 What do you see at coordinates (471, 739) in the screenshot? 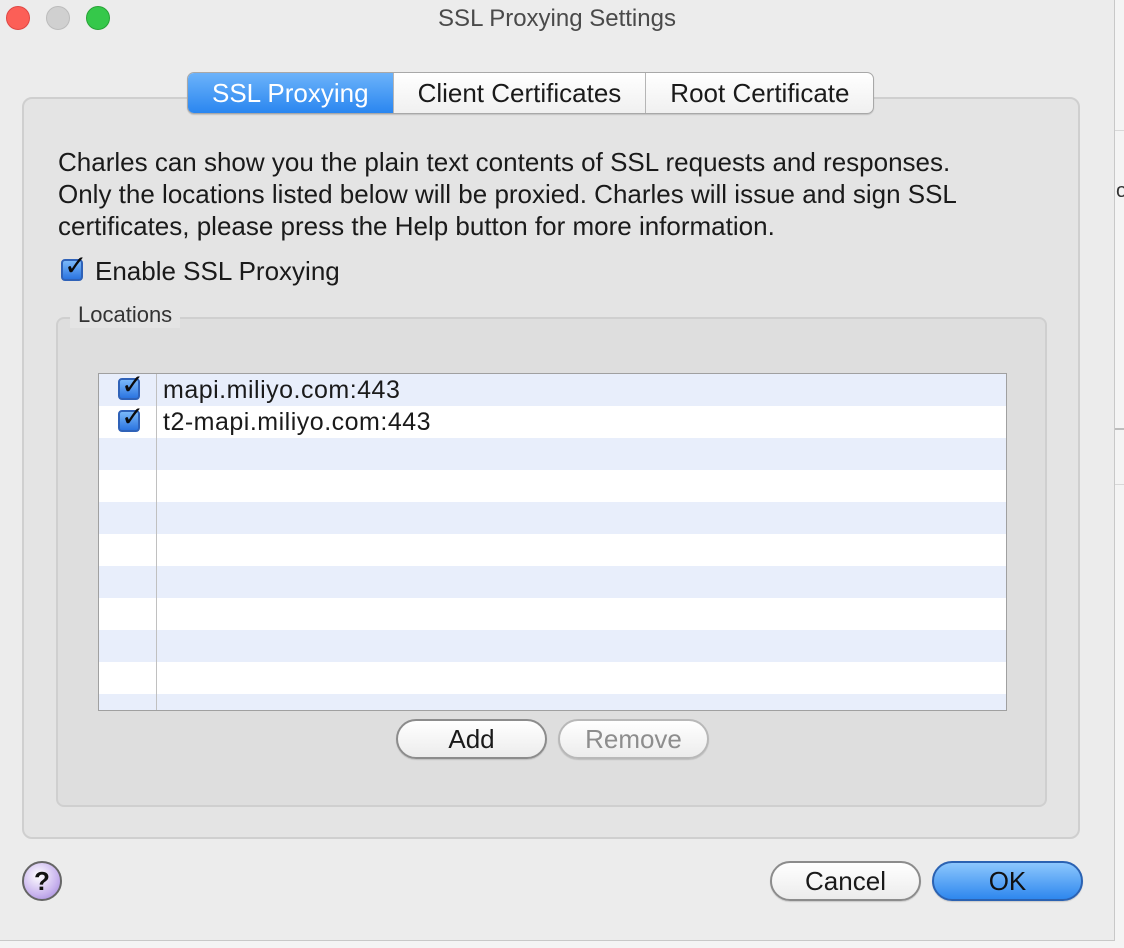
I see `add-location-button: Add` at bounding box center [471, 739].